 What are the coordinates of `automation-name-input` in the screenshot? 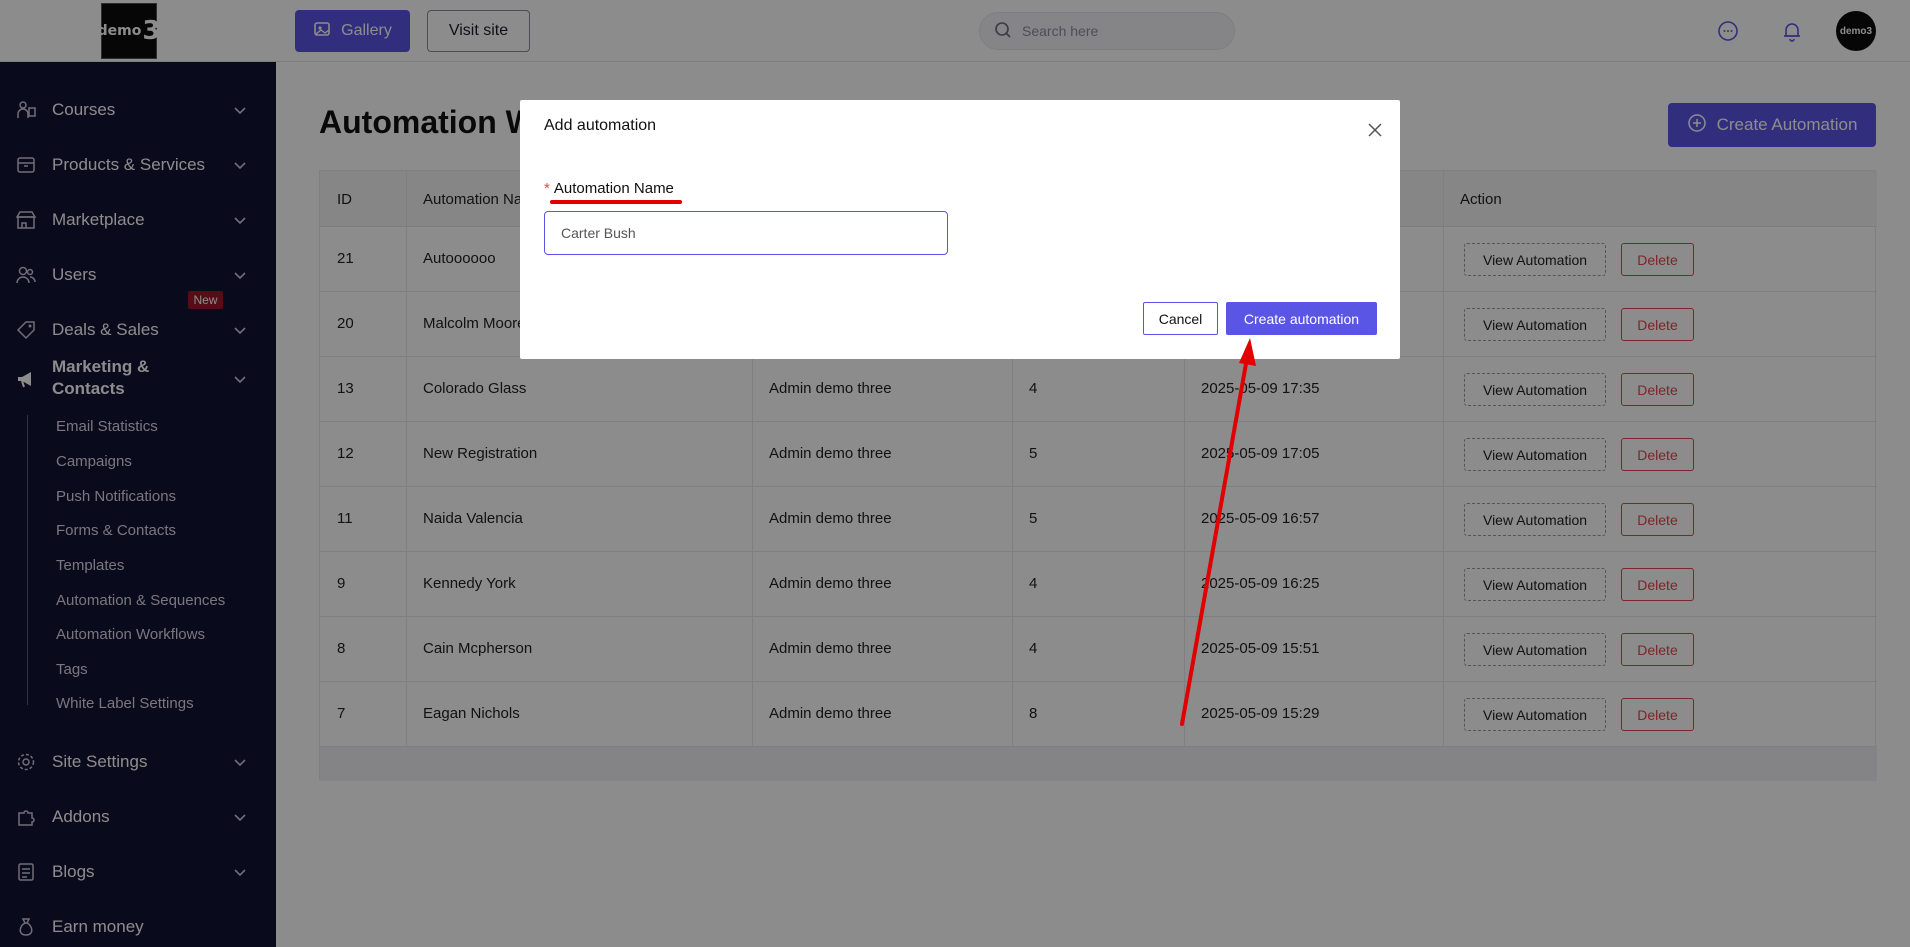 It's located at (746, 233).